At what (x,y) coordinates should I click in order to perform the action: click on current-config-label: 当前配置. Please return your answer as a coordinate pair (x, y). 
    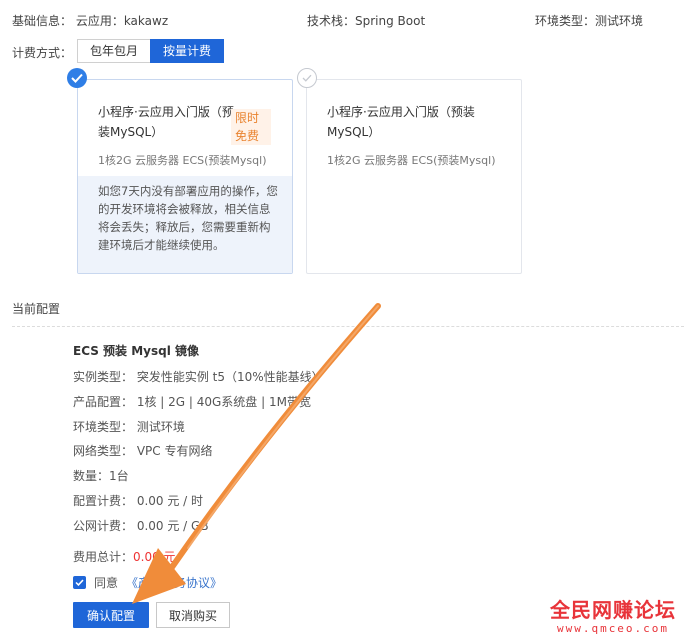
    Looking at the image, I should click on (36, 309).